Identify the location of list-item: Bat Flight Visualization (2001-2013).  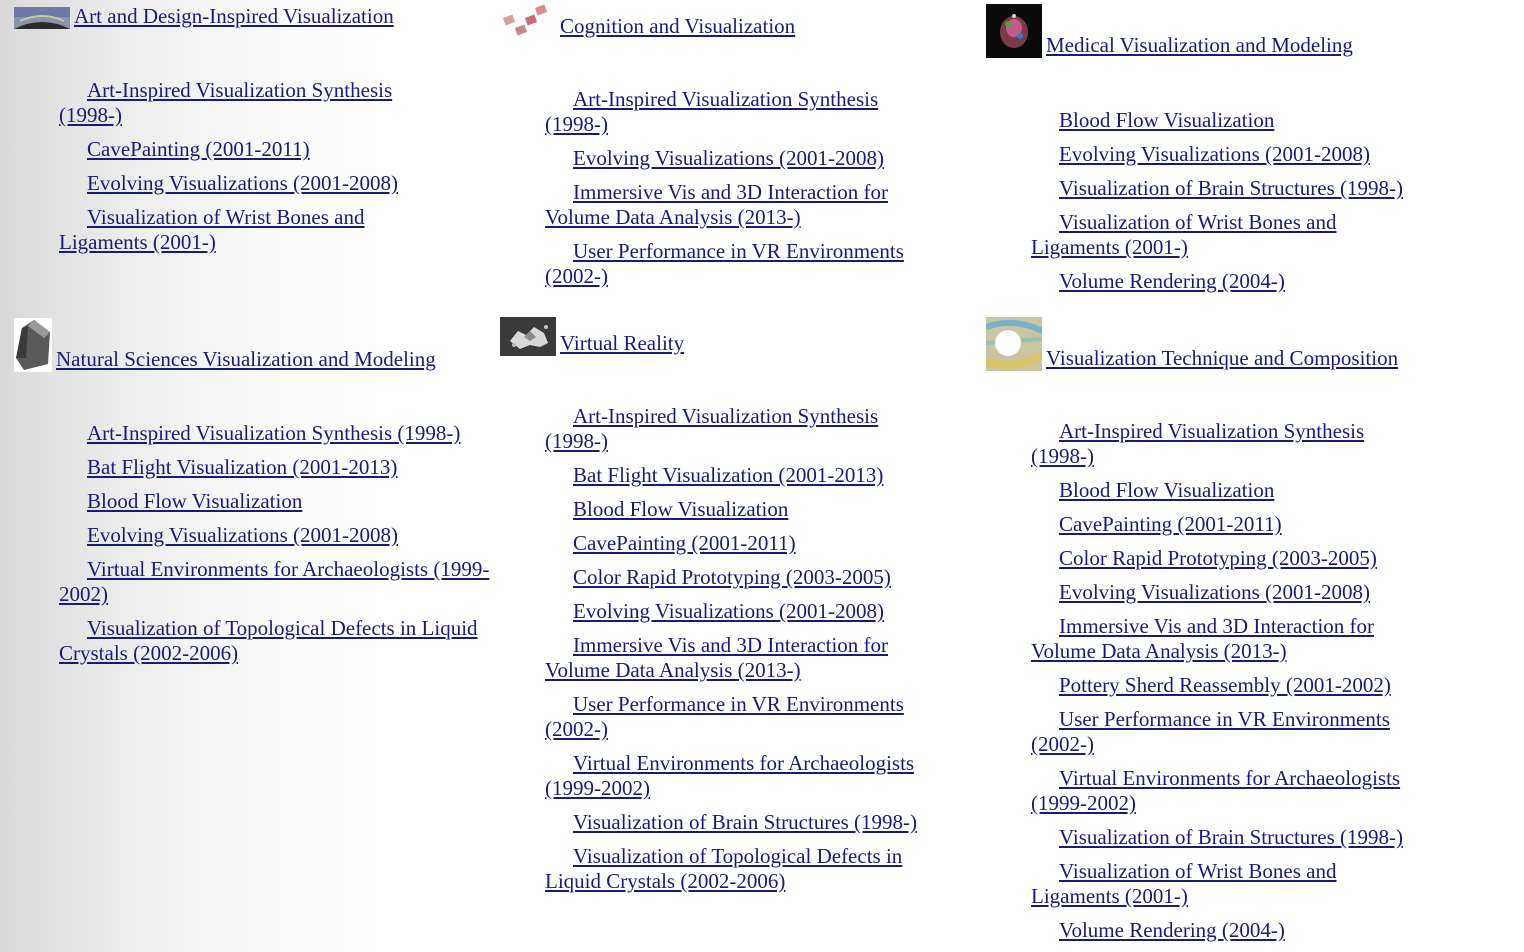
(276, 467).